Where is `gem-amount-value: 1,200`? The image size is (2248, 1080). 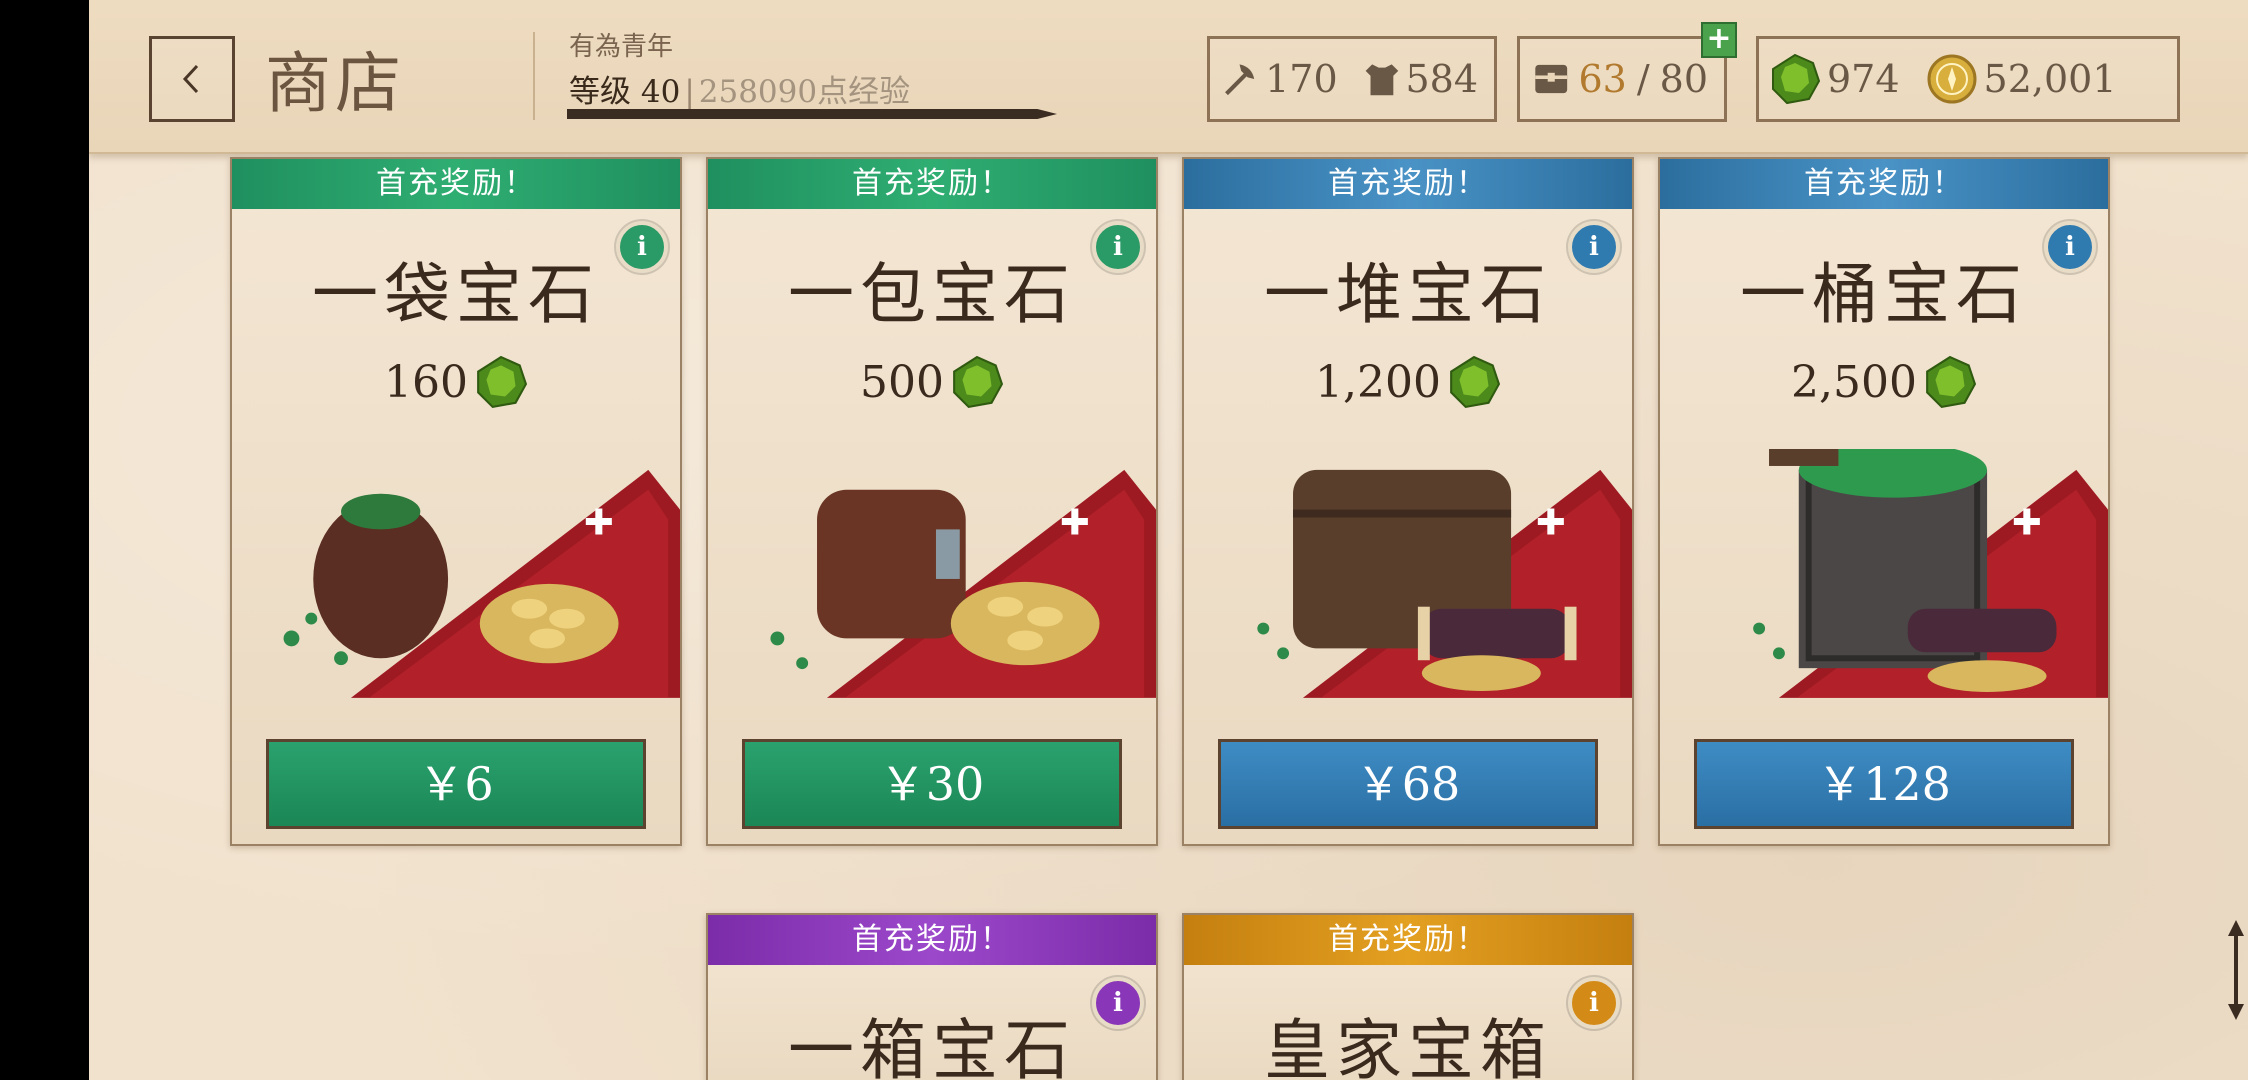
gem-amount-value: 1,200 is located at coordinates (1378, 382).